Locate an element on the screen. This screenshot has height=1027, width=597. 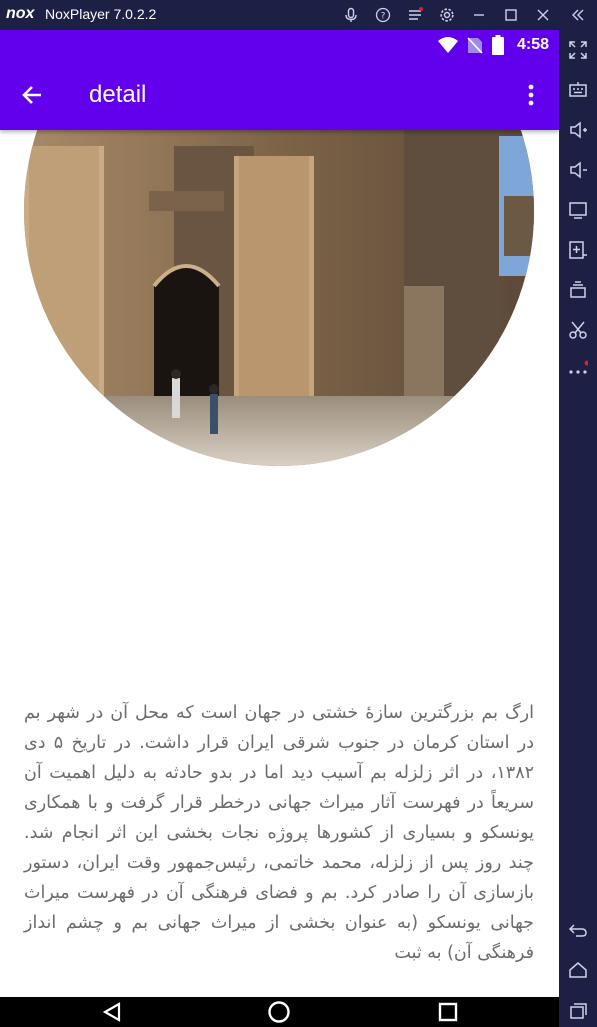
recents-square-icon is located at coordinates (448, 1012).